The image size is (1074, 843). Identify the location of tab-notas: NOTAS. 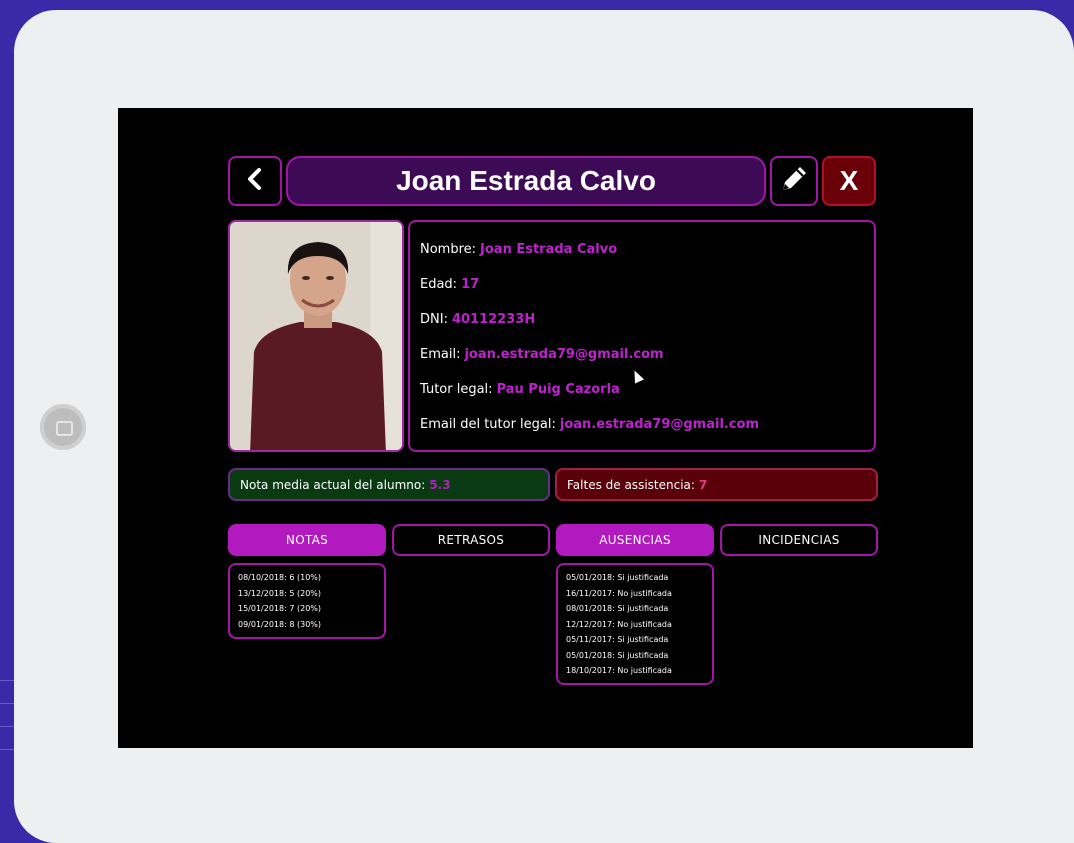
(307, 540).